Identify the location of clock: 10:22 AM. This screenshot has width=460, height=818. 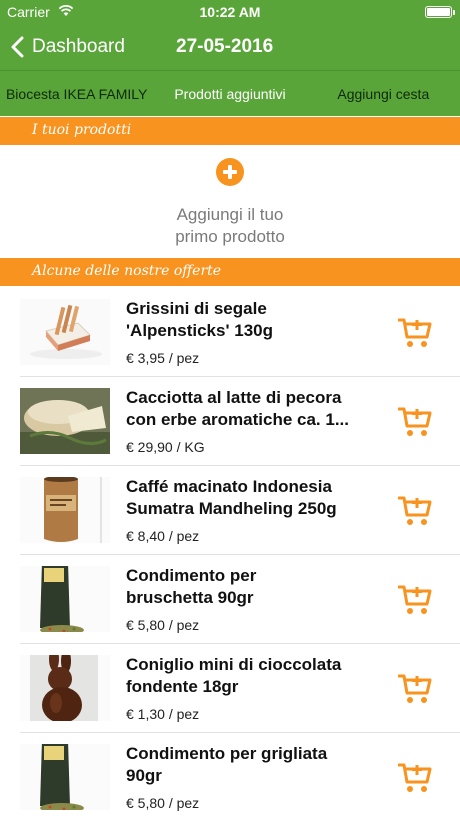
(230, 12).